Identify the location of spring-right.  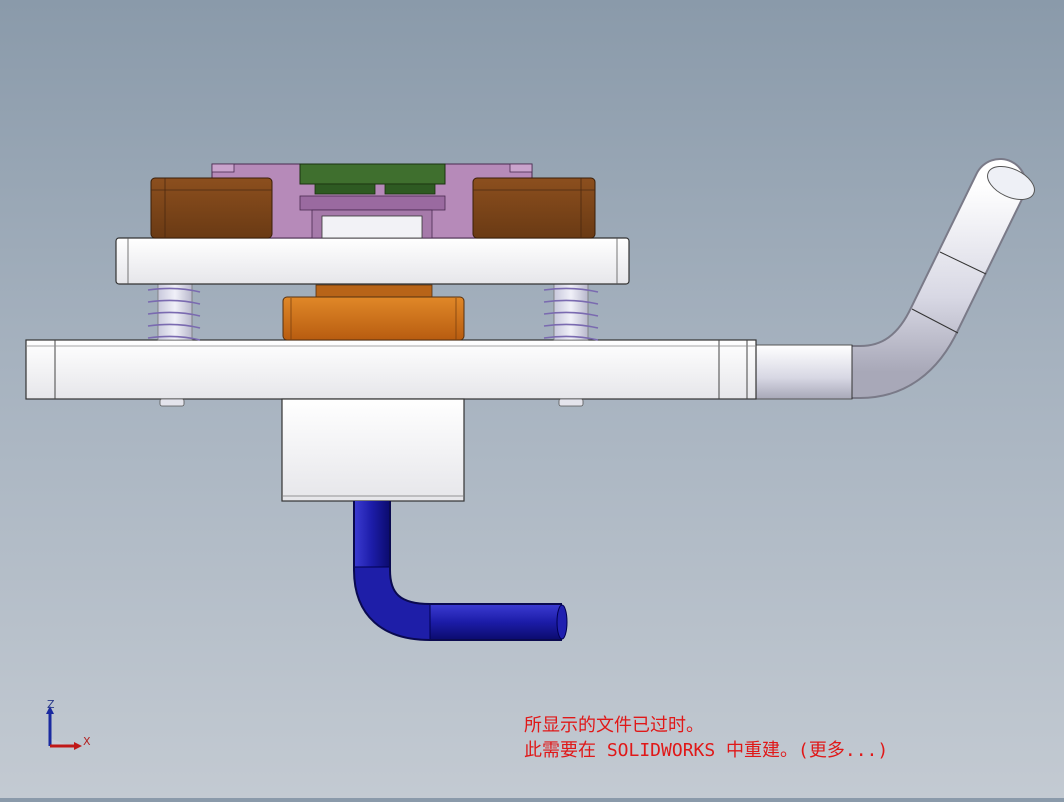
(571, 311).